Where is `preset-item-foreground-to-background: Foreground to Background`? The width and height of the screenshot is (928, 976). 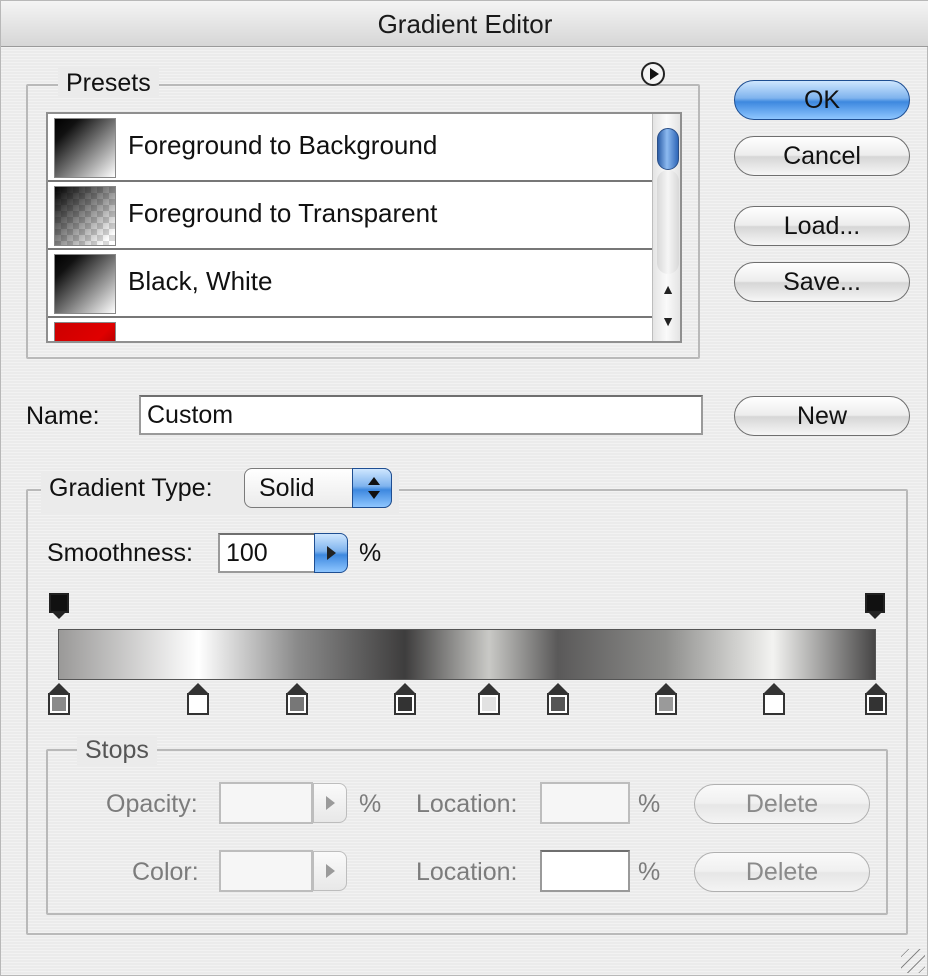
preset-item-foreground-to-background: Foreground to Background is located at coordinates (350, 148).